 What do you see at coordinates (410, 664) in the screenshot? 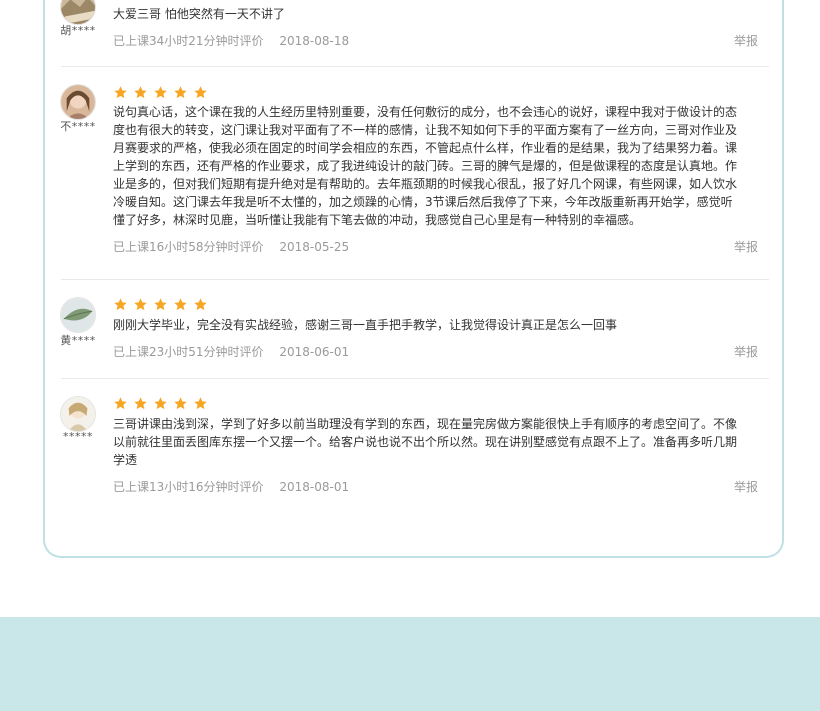
I see `footer-band` at bounding box center [410, 664].